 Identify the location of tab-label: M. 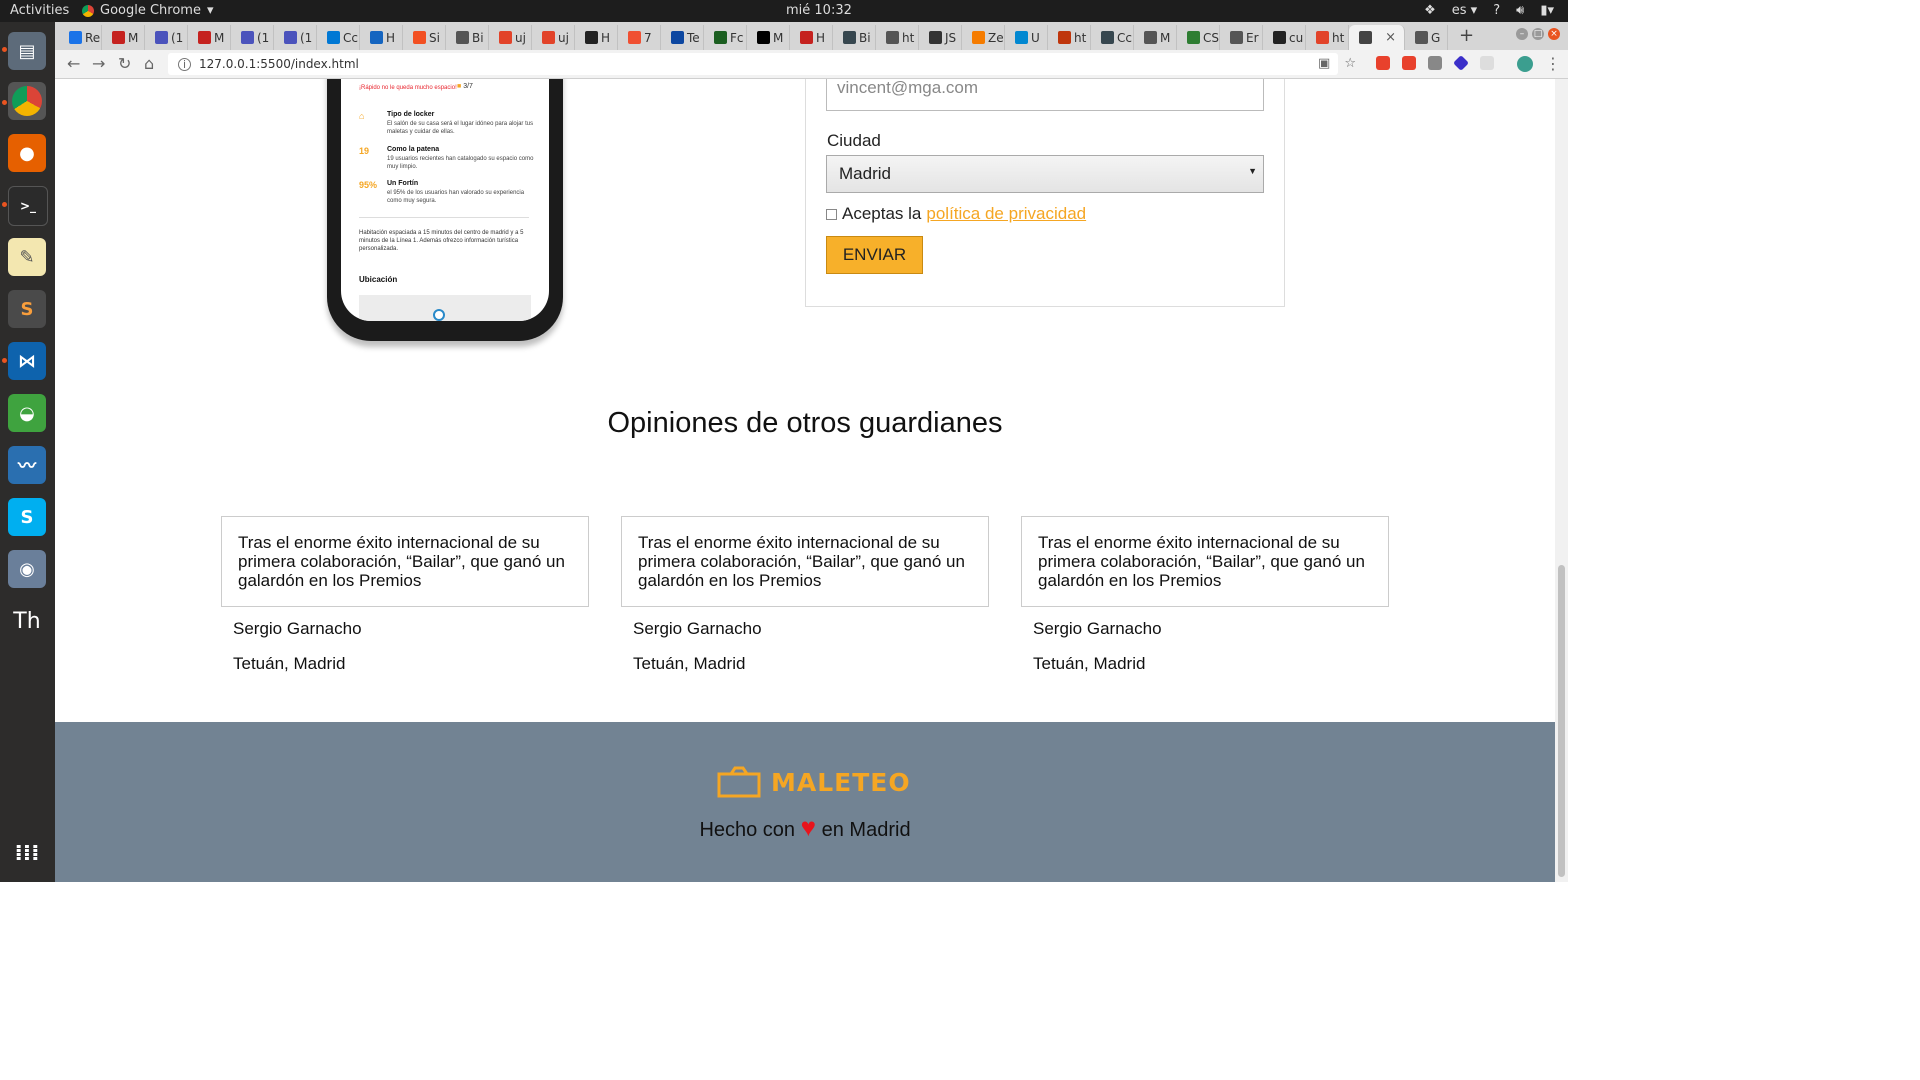
(778, 37).